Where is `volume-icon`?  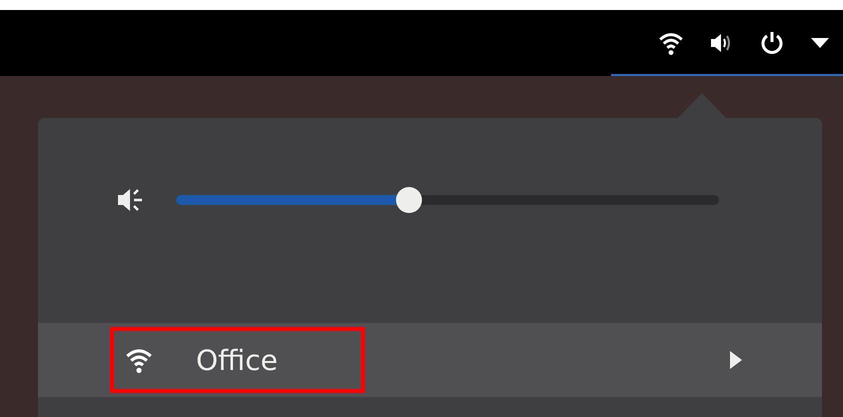 volume-icon is located at coordinates (721, 43).